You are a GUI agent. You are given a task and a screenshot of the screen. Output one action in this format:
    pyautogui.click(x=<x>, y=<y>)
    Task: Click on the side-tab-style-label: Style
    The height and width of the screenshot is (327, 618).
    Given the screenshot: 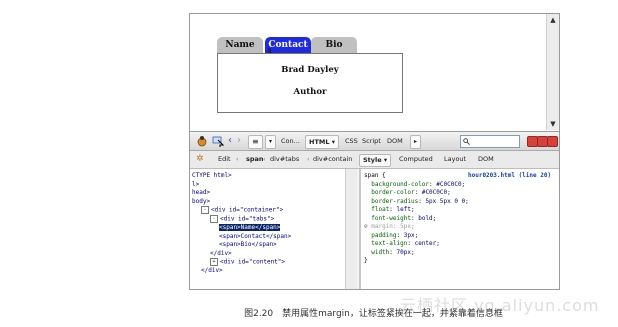 What is the action you would take?
    pyautogui.click(x=372, y=160)
    